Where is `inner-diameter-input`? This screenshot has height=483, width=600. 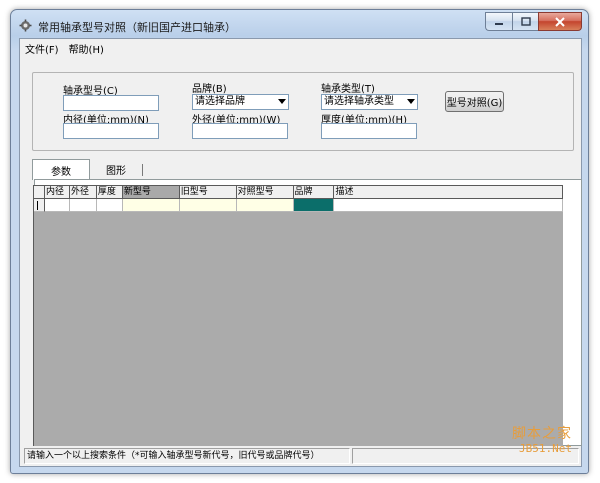
inner-diameter-input is located at coordinates (111, 131).